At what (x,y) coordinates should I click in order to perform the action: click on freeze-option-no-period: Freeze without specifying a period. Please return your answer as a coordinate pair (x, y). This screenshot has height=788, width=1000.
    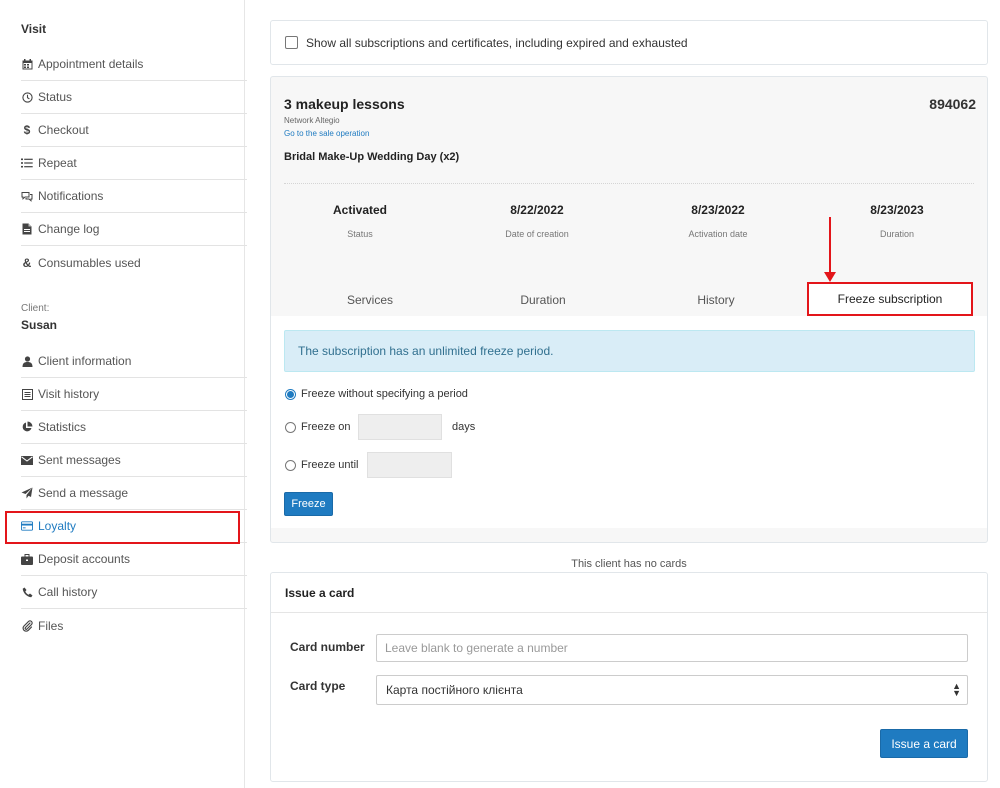
    Looking at the image, I should click on (376, 394).